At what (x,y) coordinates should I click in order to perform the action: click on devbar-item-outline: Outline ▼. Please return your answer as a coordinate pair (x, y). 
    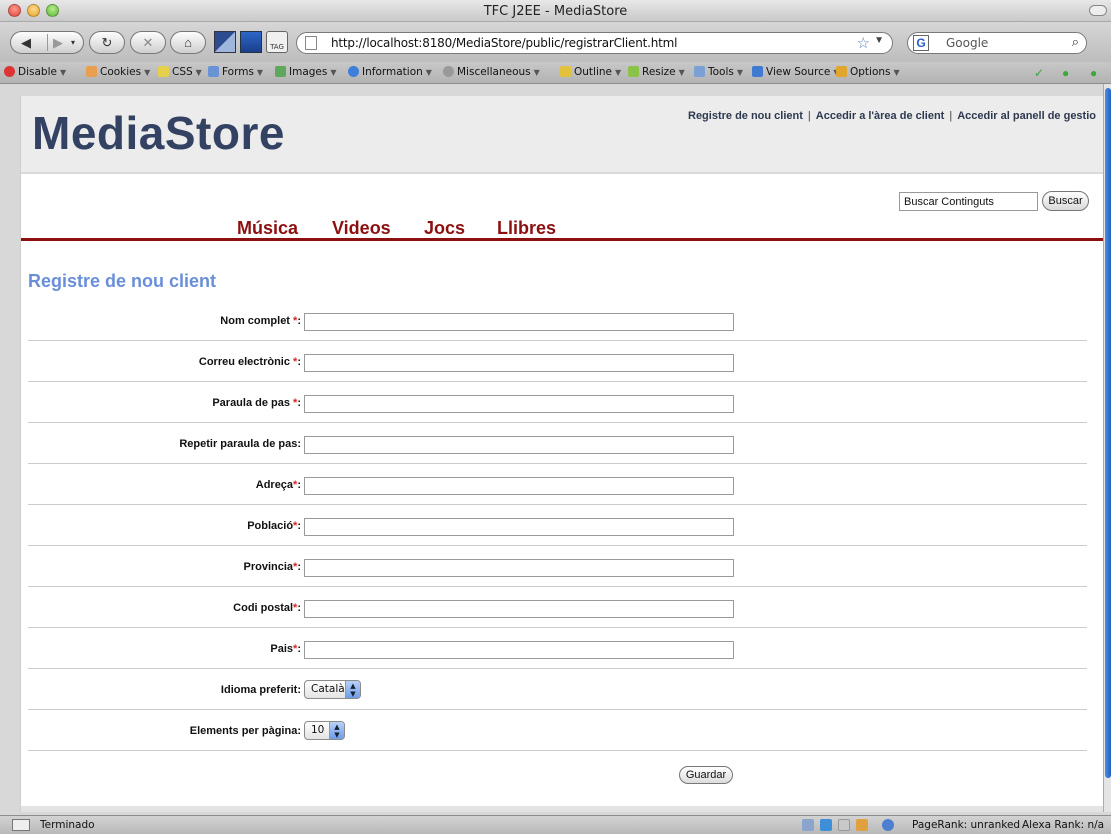
    Looking at the image, I should click on (590, 72).